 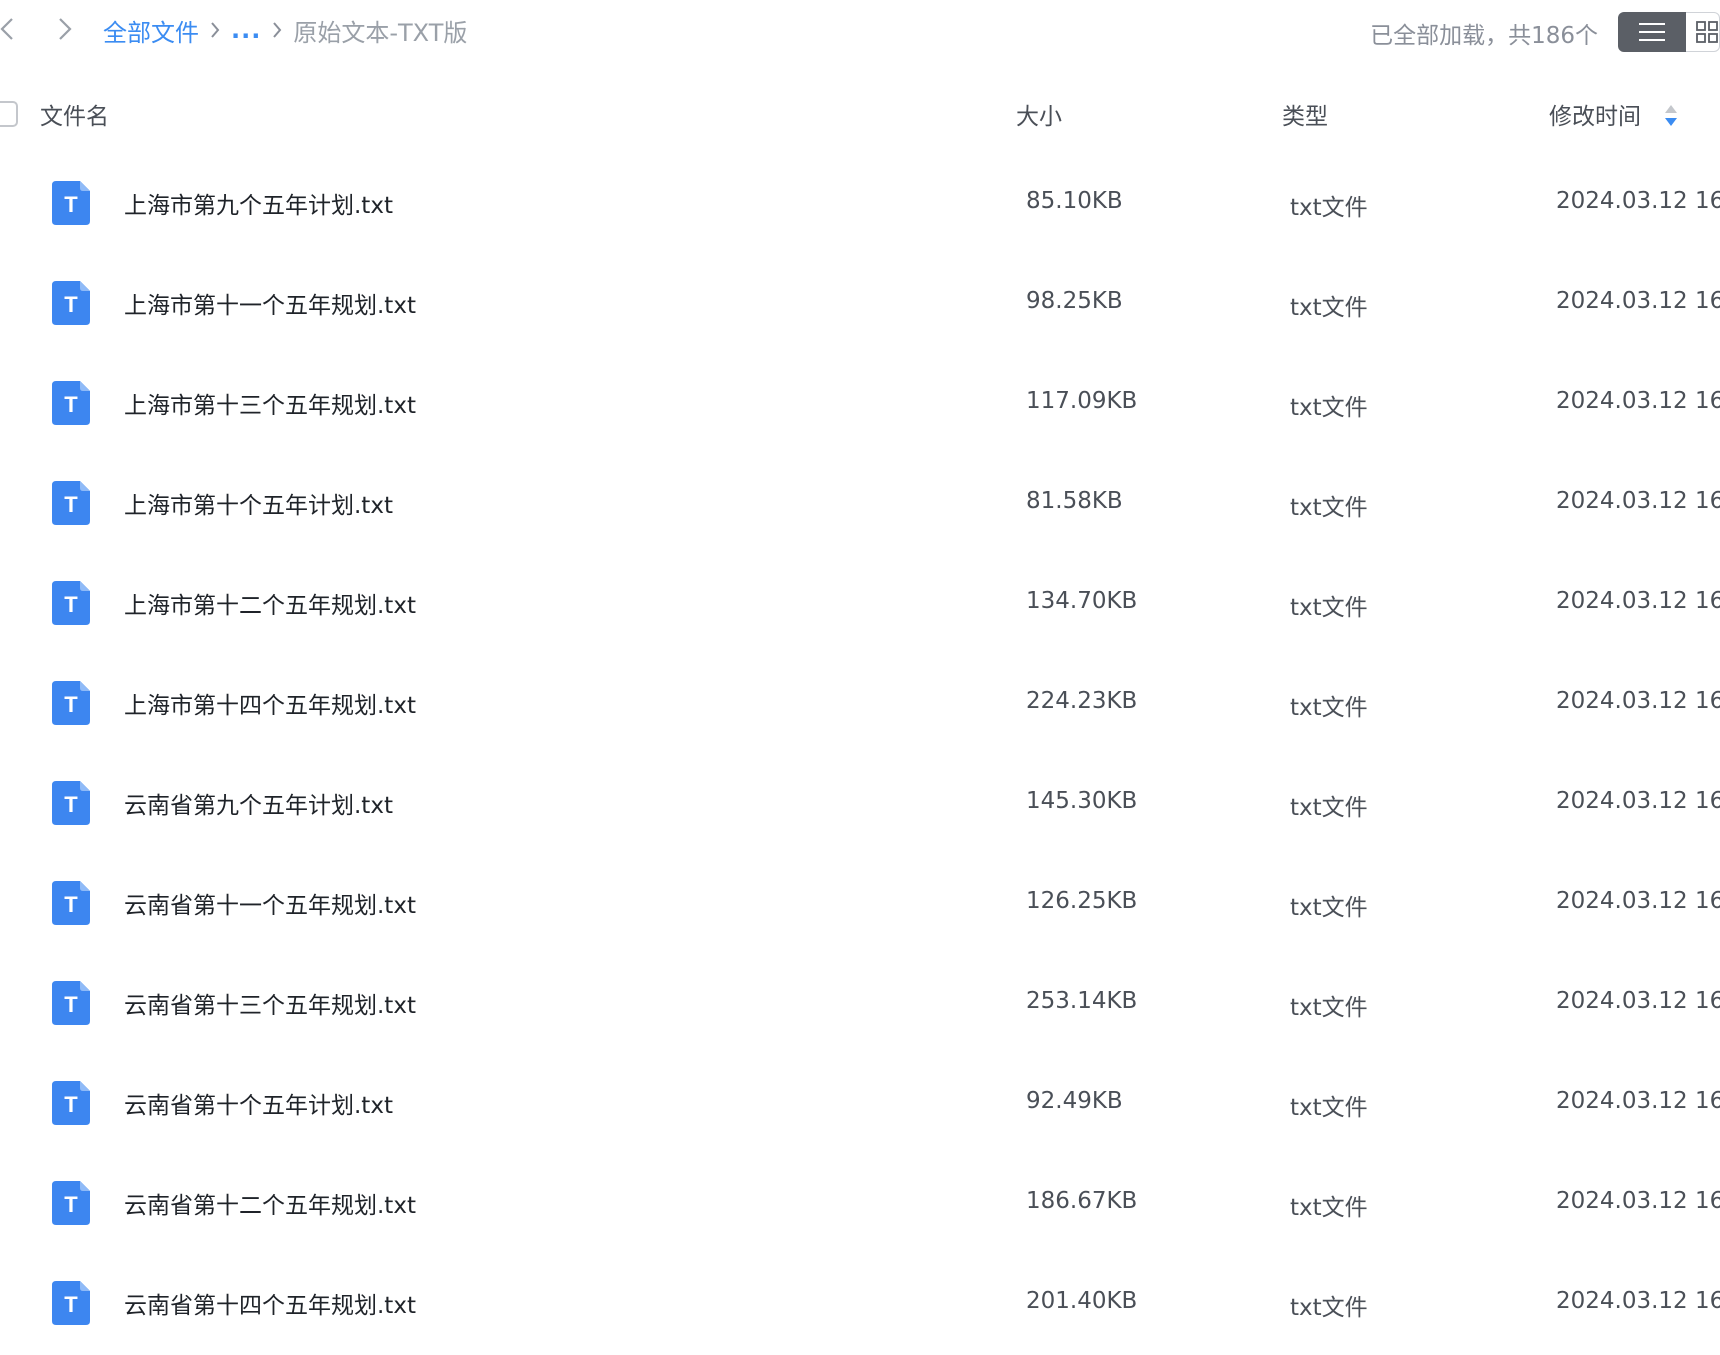 What do you see at coordinates (1305, 114) in the screenshot?
I see `column-header-type: 类型` at bounding box center [1305, 114].